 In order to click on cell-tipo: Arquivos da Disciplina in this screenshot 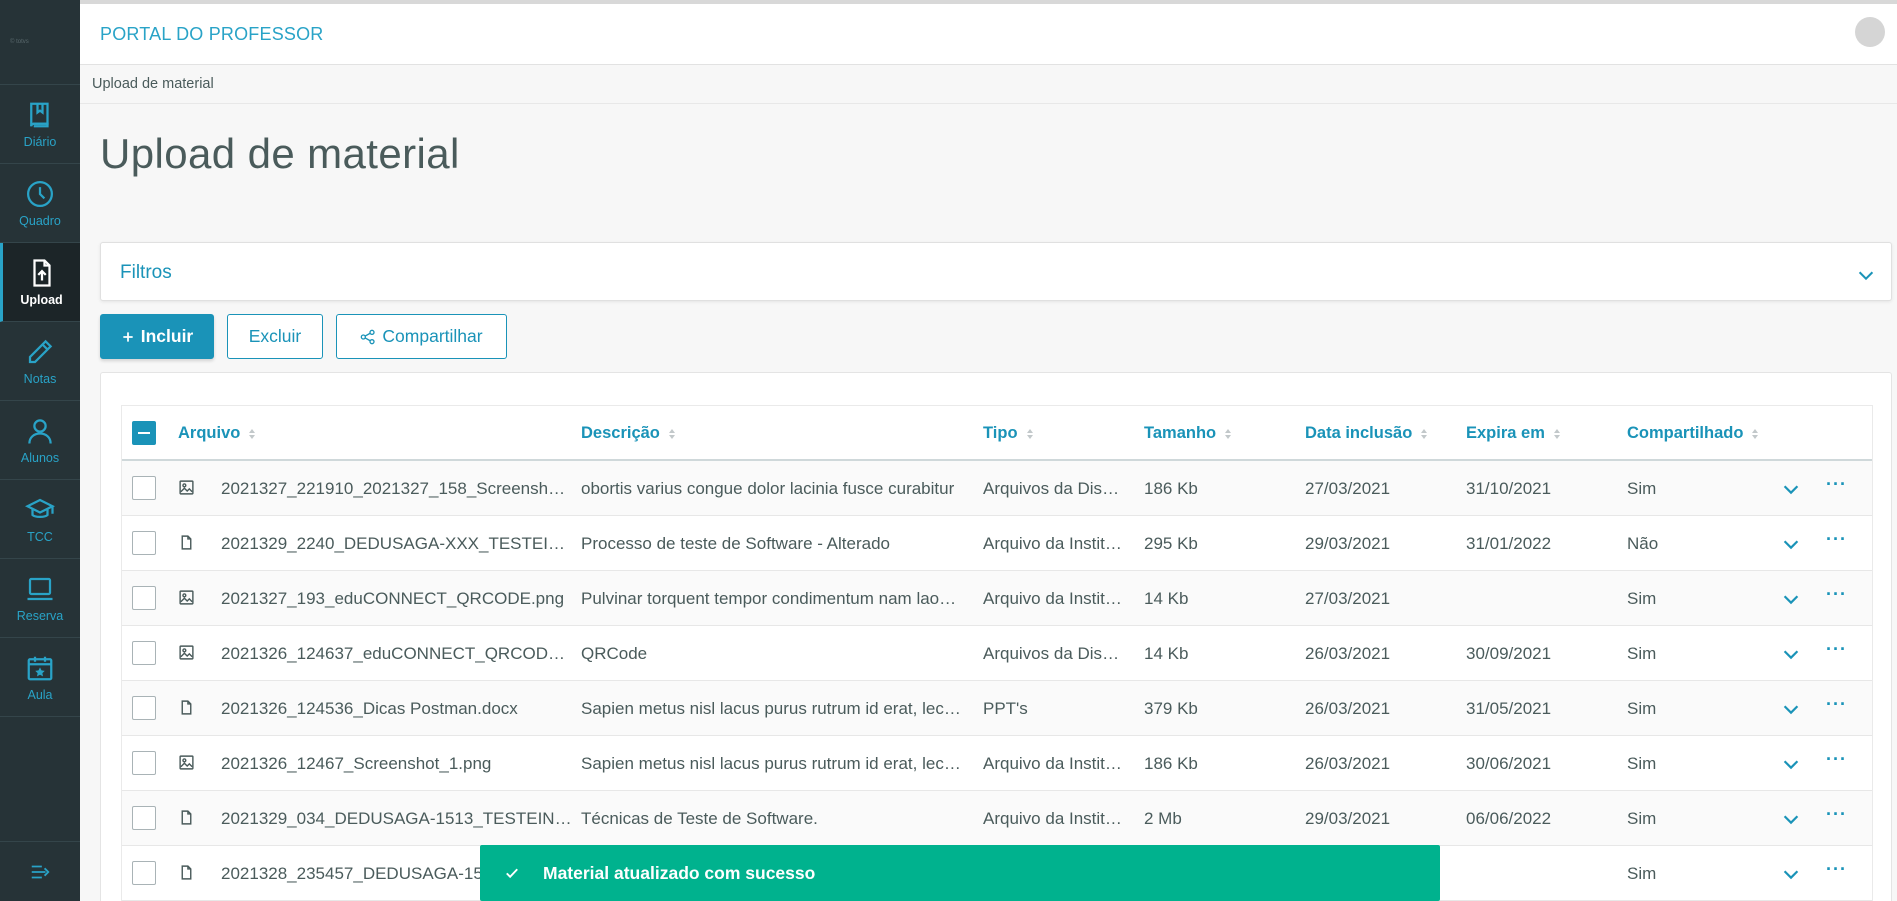, I will do `click(1053, 488)`.